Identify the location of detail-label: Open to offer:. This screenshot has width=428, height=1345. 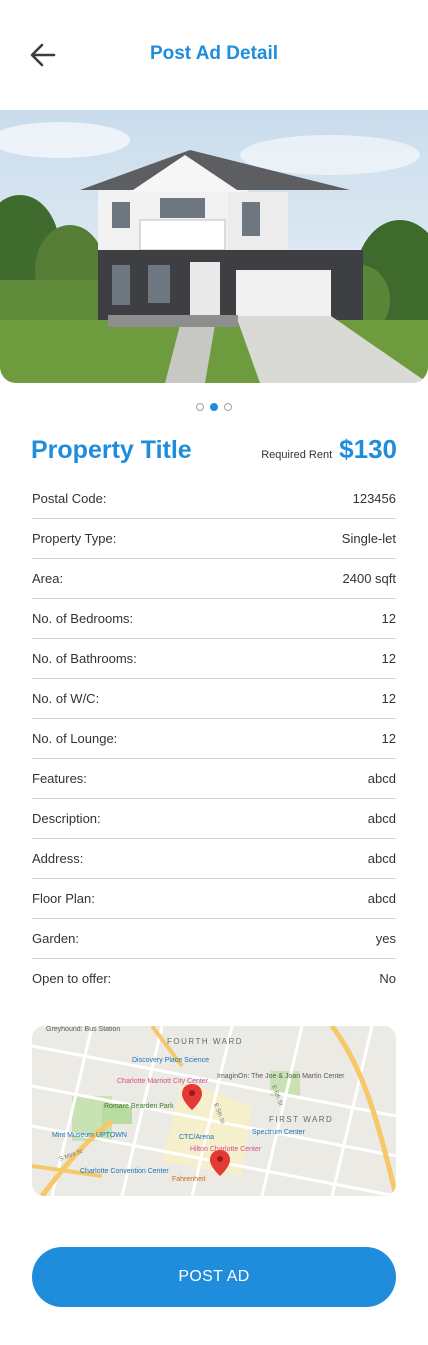
(72, 978).